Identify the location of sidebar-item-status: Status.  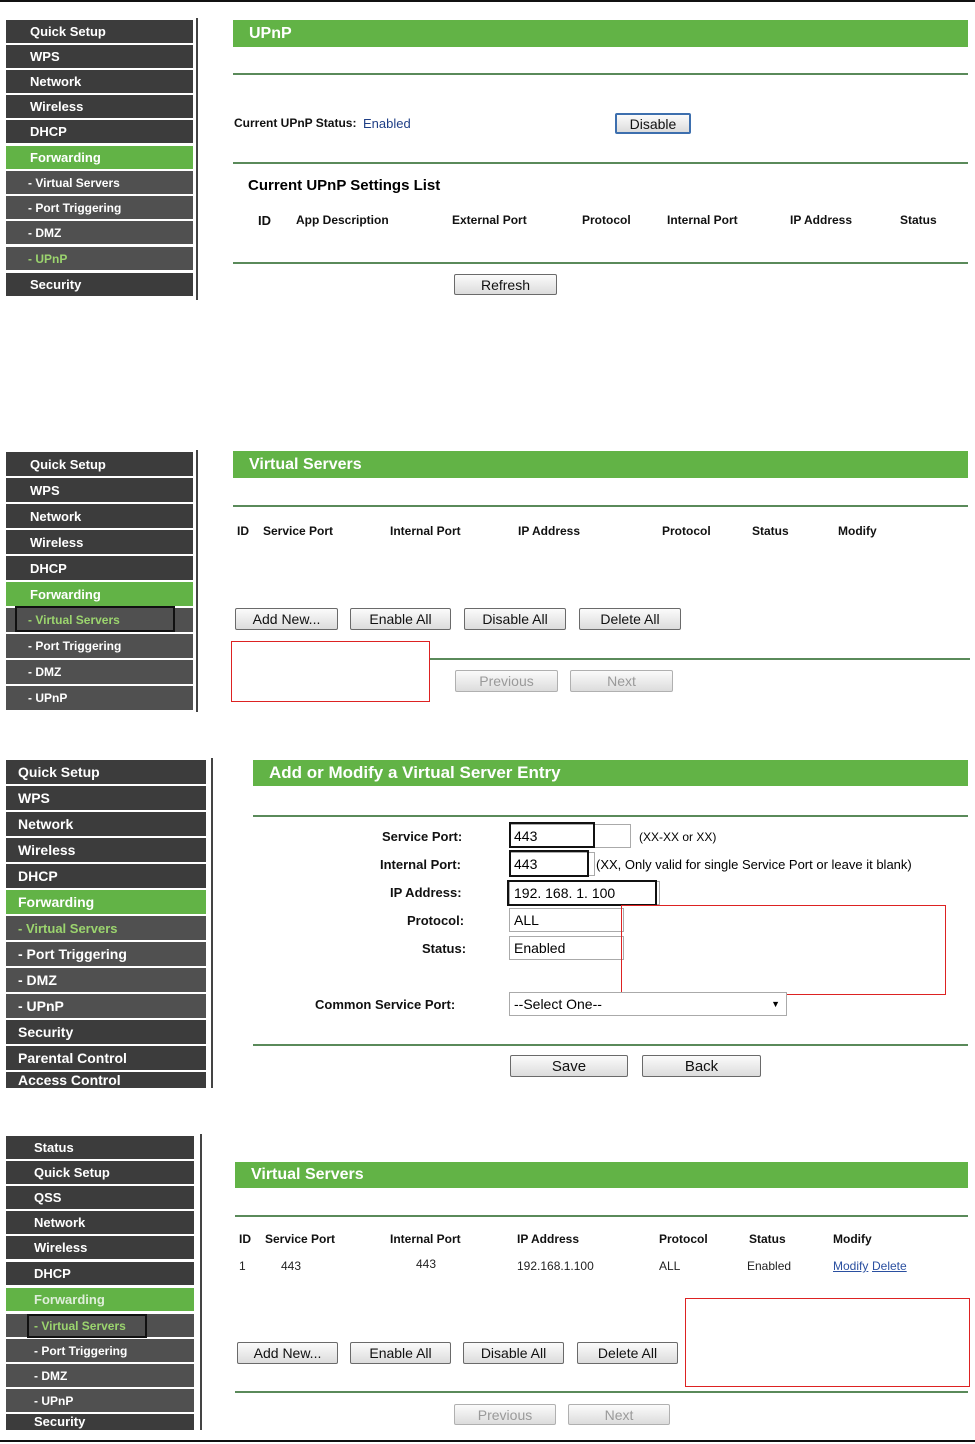
(100, 1147).